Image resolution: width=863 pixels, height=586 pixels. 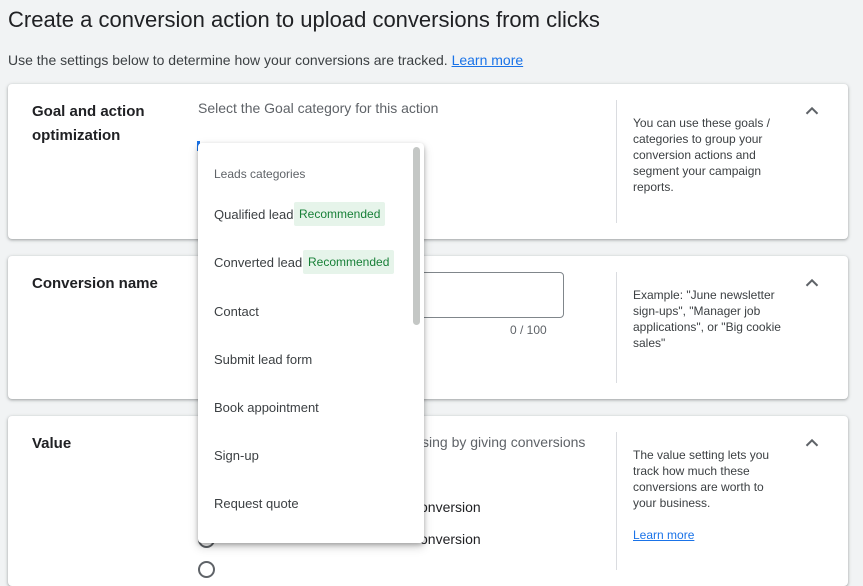 What do you see at coordinates (263, 359) in the screenshot?
I see `dropdown-item-label: Submit lead form` at bounding box center [263, 359].